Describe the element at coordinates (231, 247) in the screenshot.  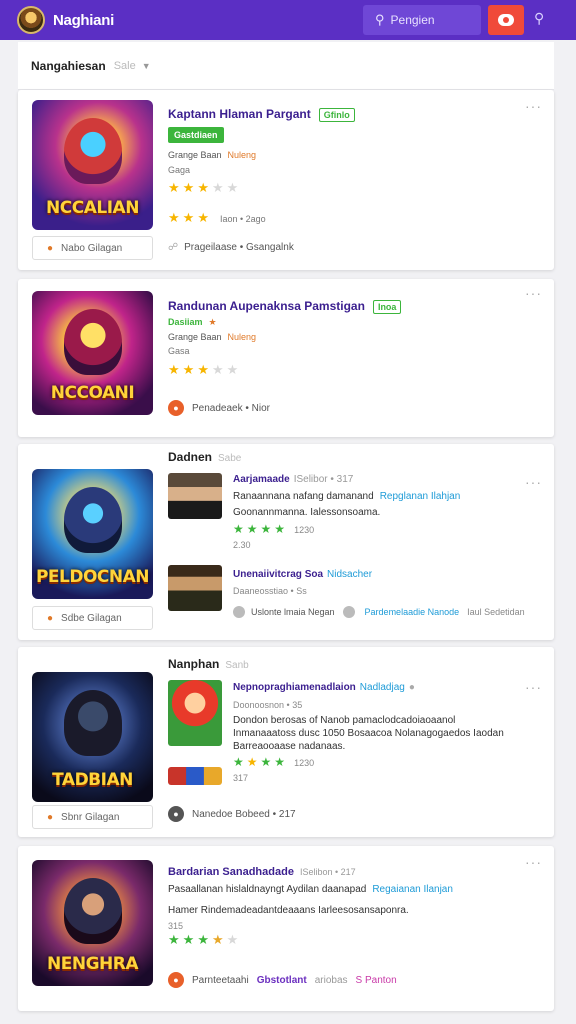
I see `card-footer: ☍ Prageilaase • Gsangalnk` at that location.